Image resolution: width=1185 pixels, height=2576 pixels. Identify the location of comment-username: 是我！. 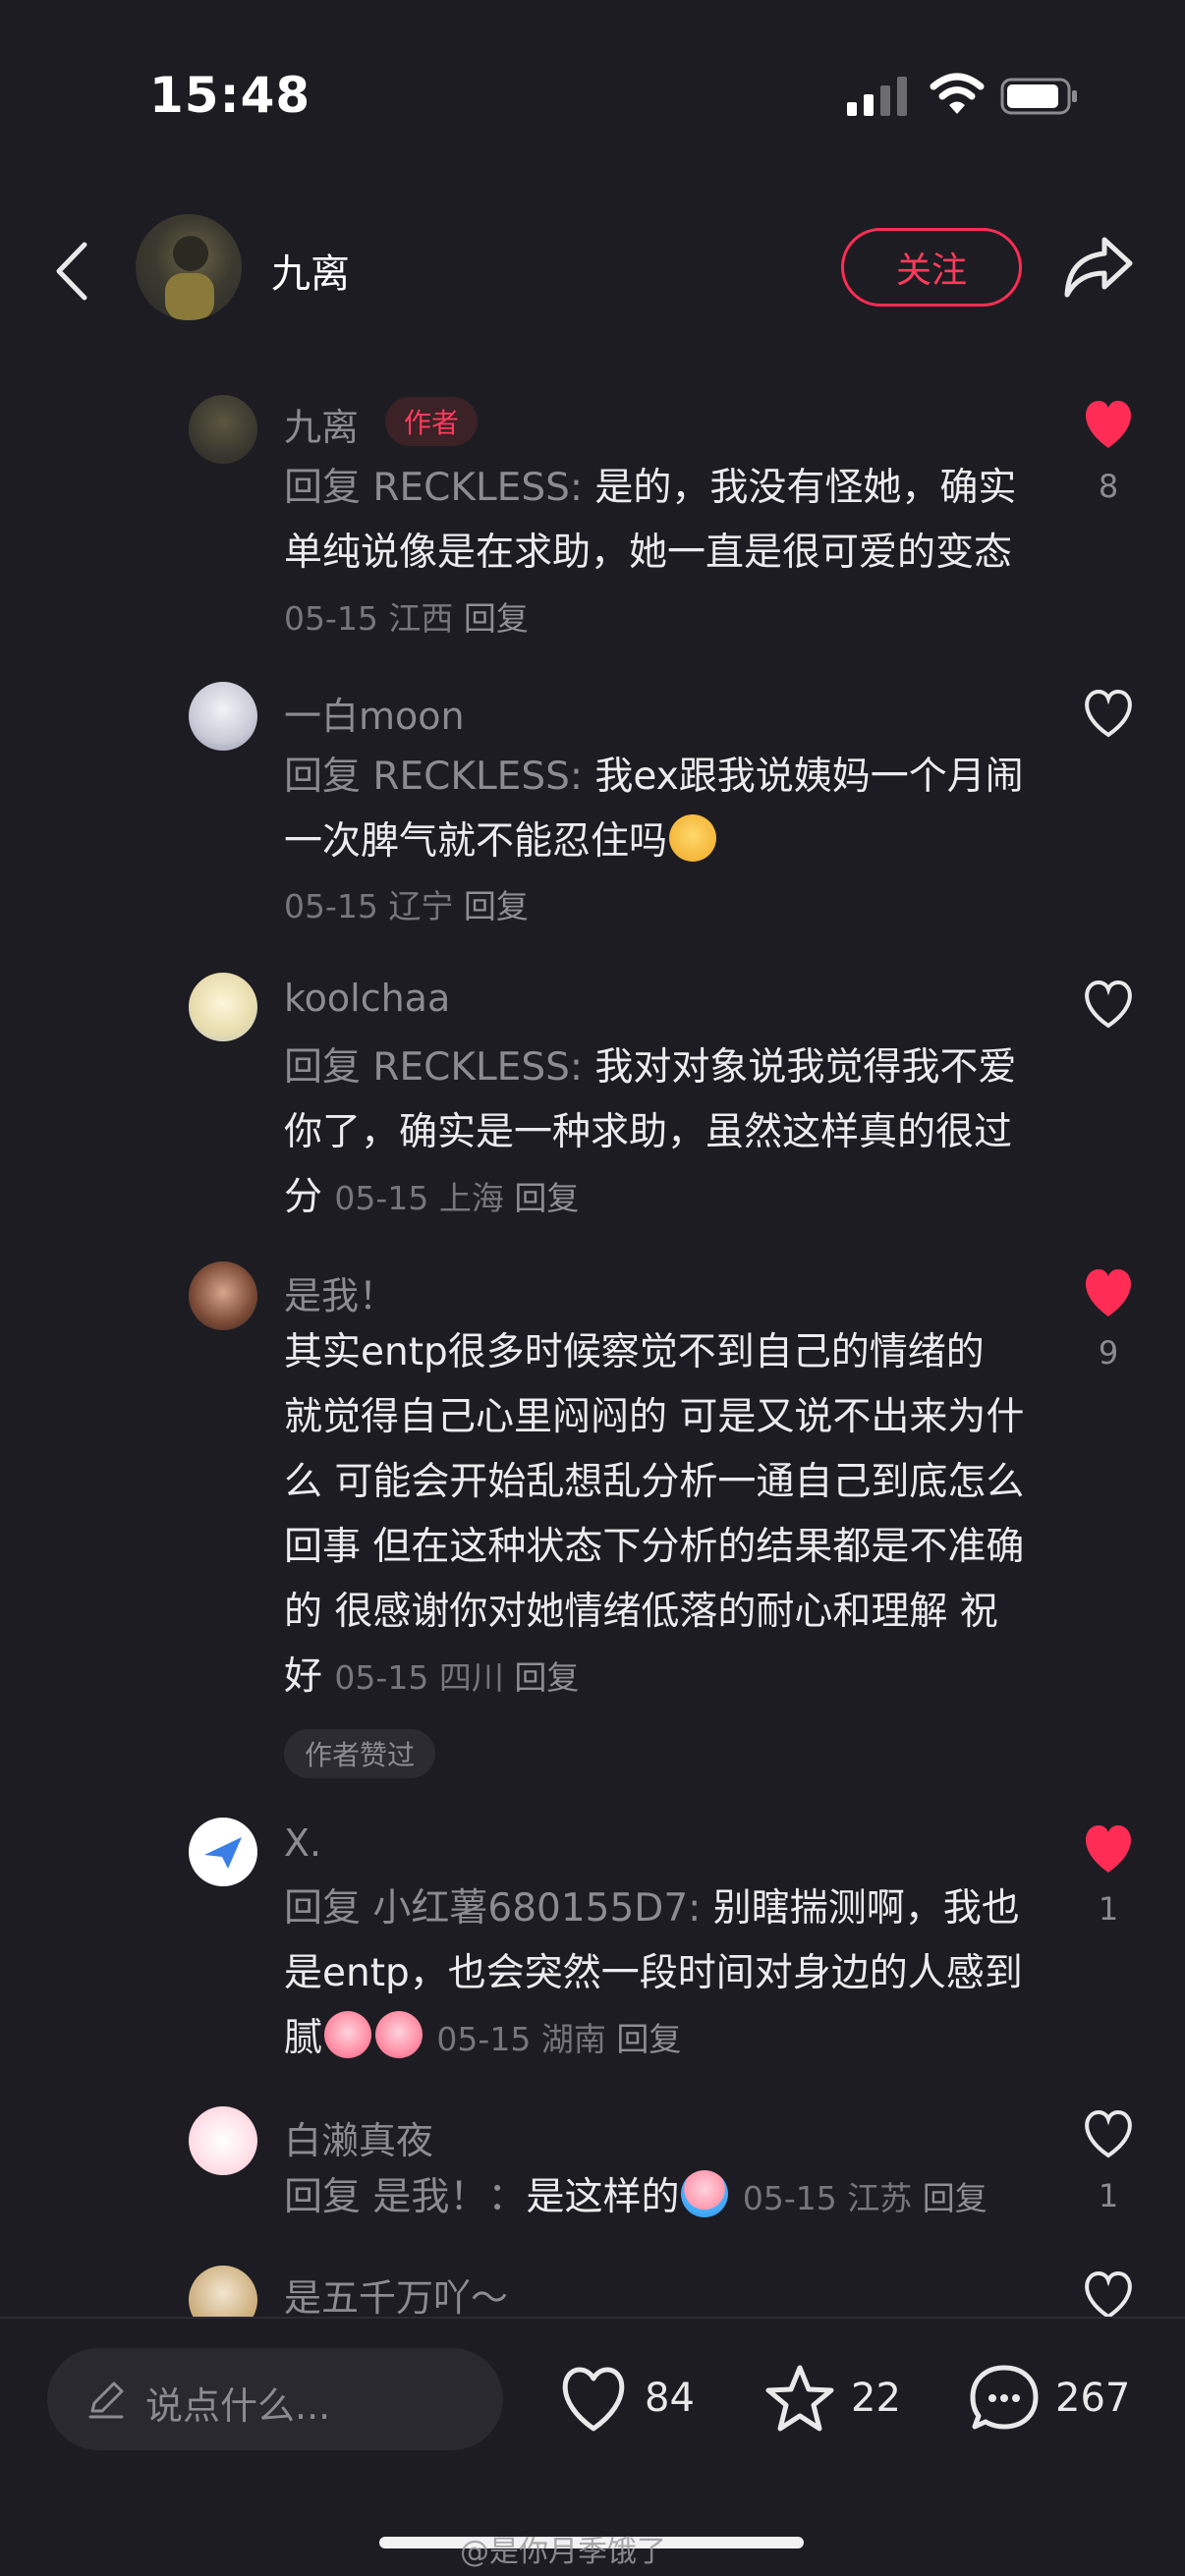
(340, 1292).